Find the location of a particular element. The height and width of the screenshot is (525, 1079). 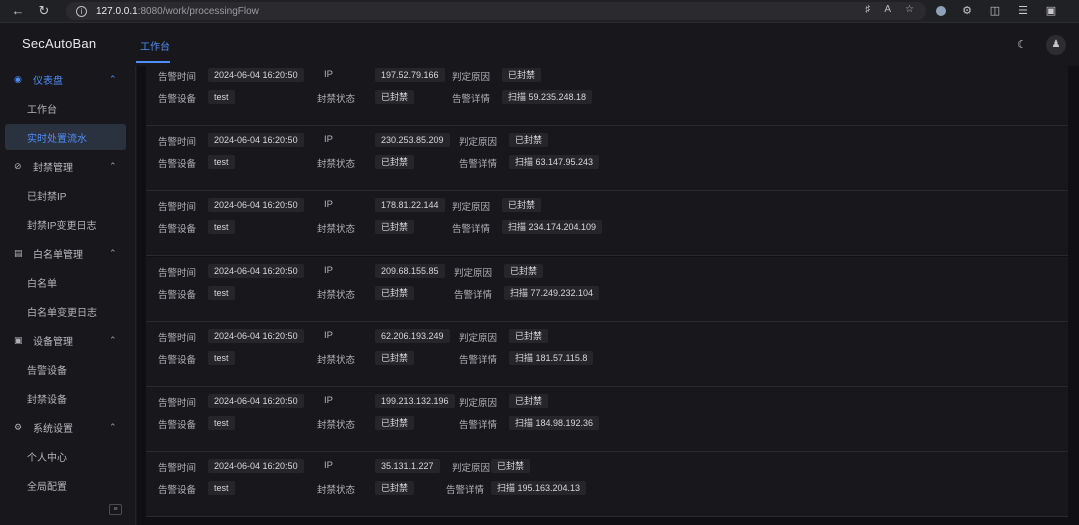

ip-value: 62.206.193.249 is located at coordinates (412, 336).